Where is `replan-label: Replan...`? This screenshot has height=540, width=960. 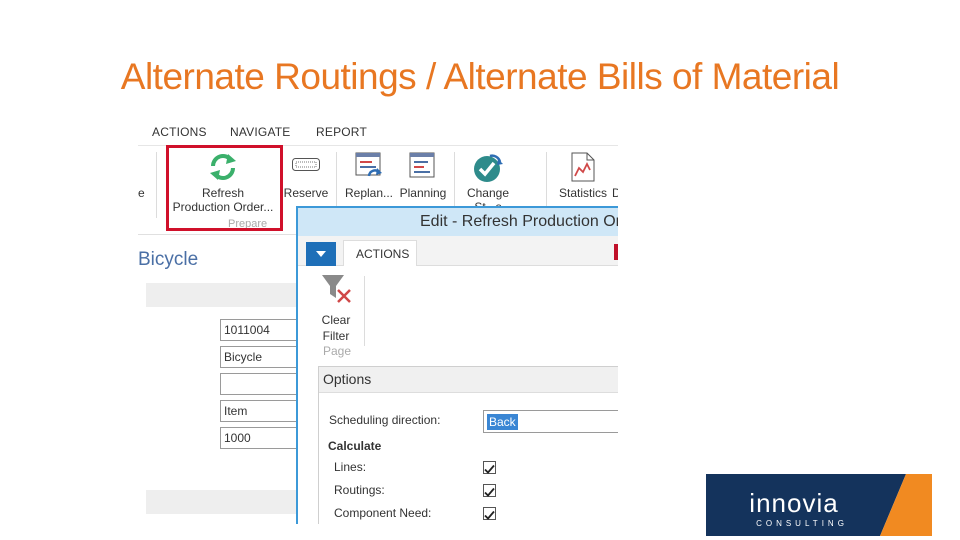
replan-label: Replan... is located at coordinates (369, 193).